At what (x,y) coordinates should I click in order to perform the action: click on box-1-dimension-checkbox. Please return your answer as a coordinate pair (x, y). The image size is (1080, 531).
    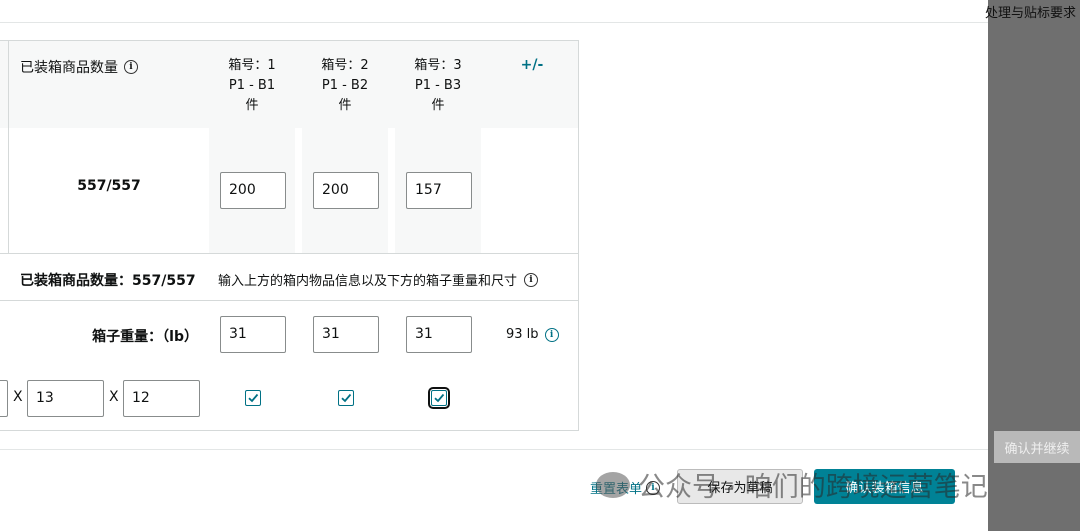
    Looking at the image, I should click on (253, 398).